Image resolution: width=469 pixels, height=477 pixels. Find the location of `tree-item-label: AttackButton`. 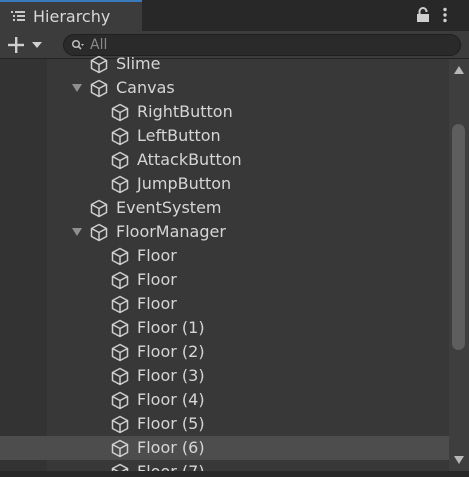

tree-item-label: AttackButton is located at coordinates (189, 159).